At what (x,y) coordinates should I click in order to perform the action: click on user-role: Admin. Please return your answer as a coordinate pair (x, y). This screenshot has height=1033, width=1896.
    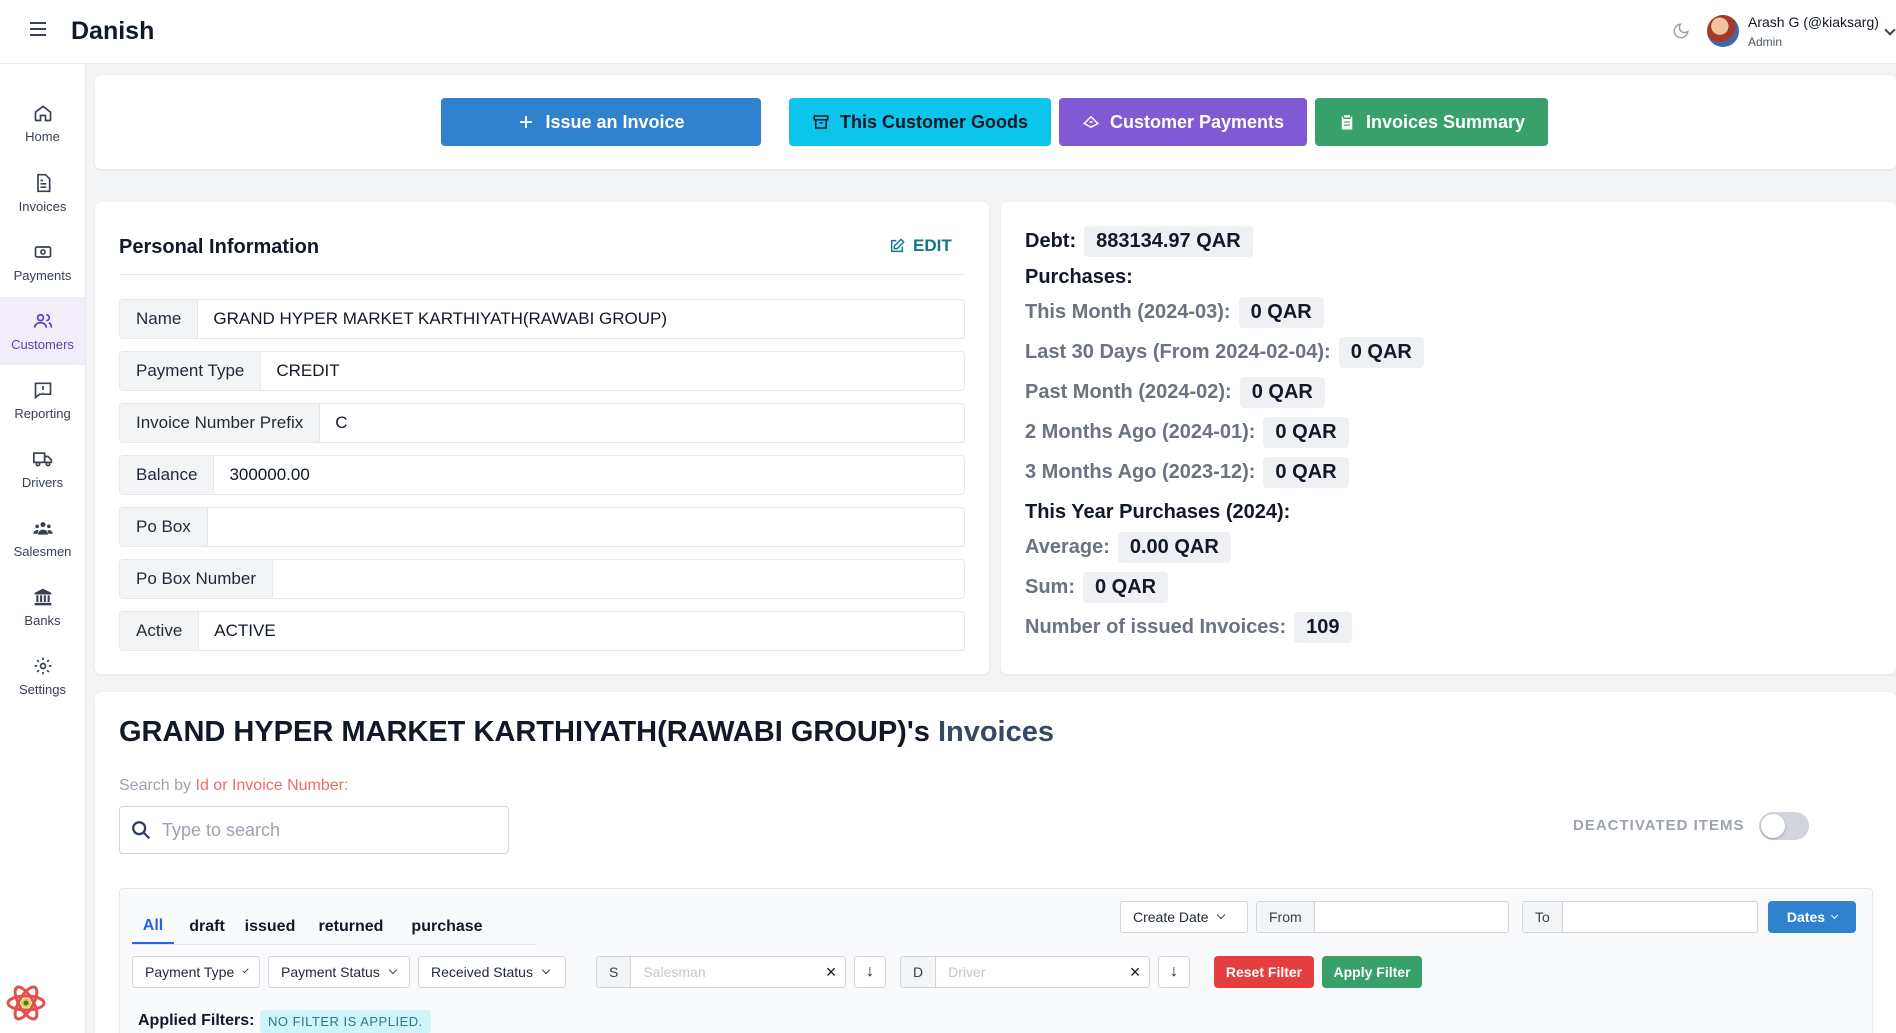
    Looking at the image, I should click on (1765, 42).